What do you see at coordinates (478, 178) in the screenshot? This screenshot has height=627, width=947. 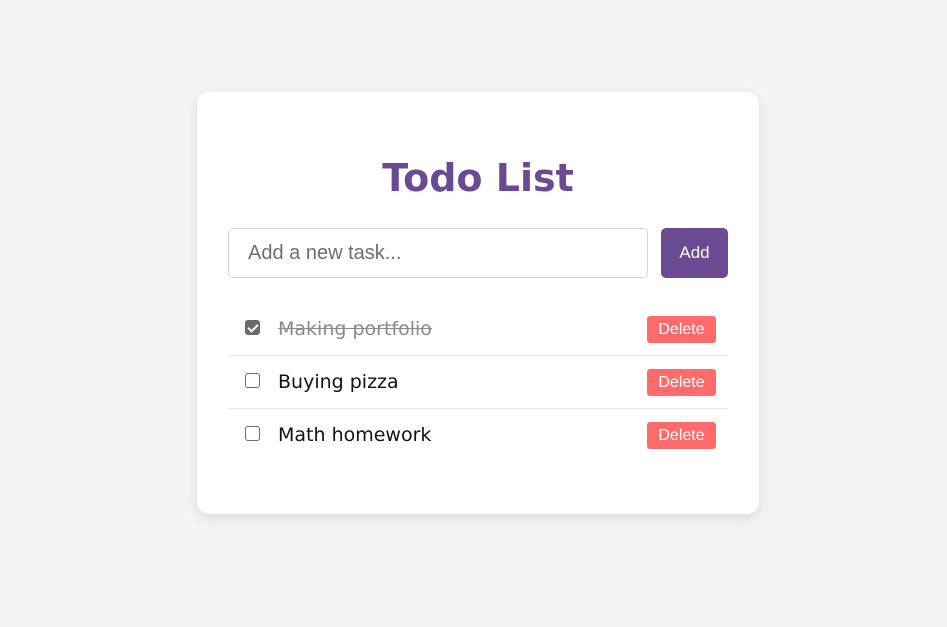 I see `page-title: Todo List` at bounding box center [478, 178].